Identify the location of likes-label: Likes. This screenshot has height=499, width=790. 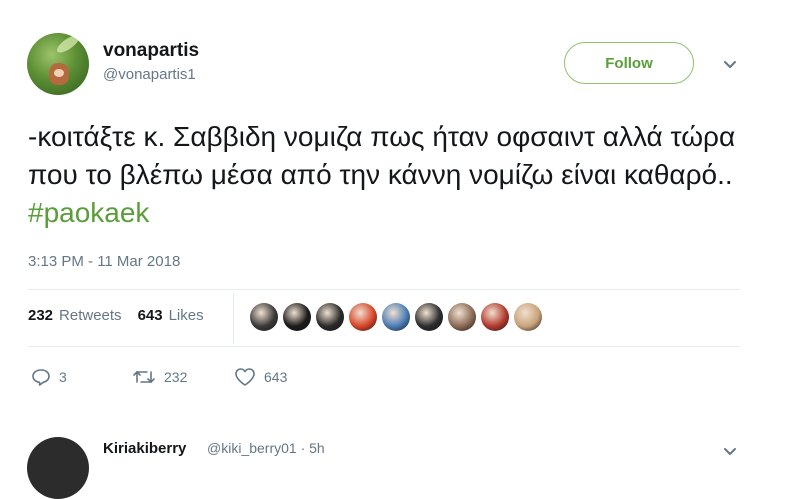
(186, 315).